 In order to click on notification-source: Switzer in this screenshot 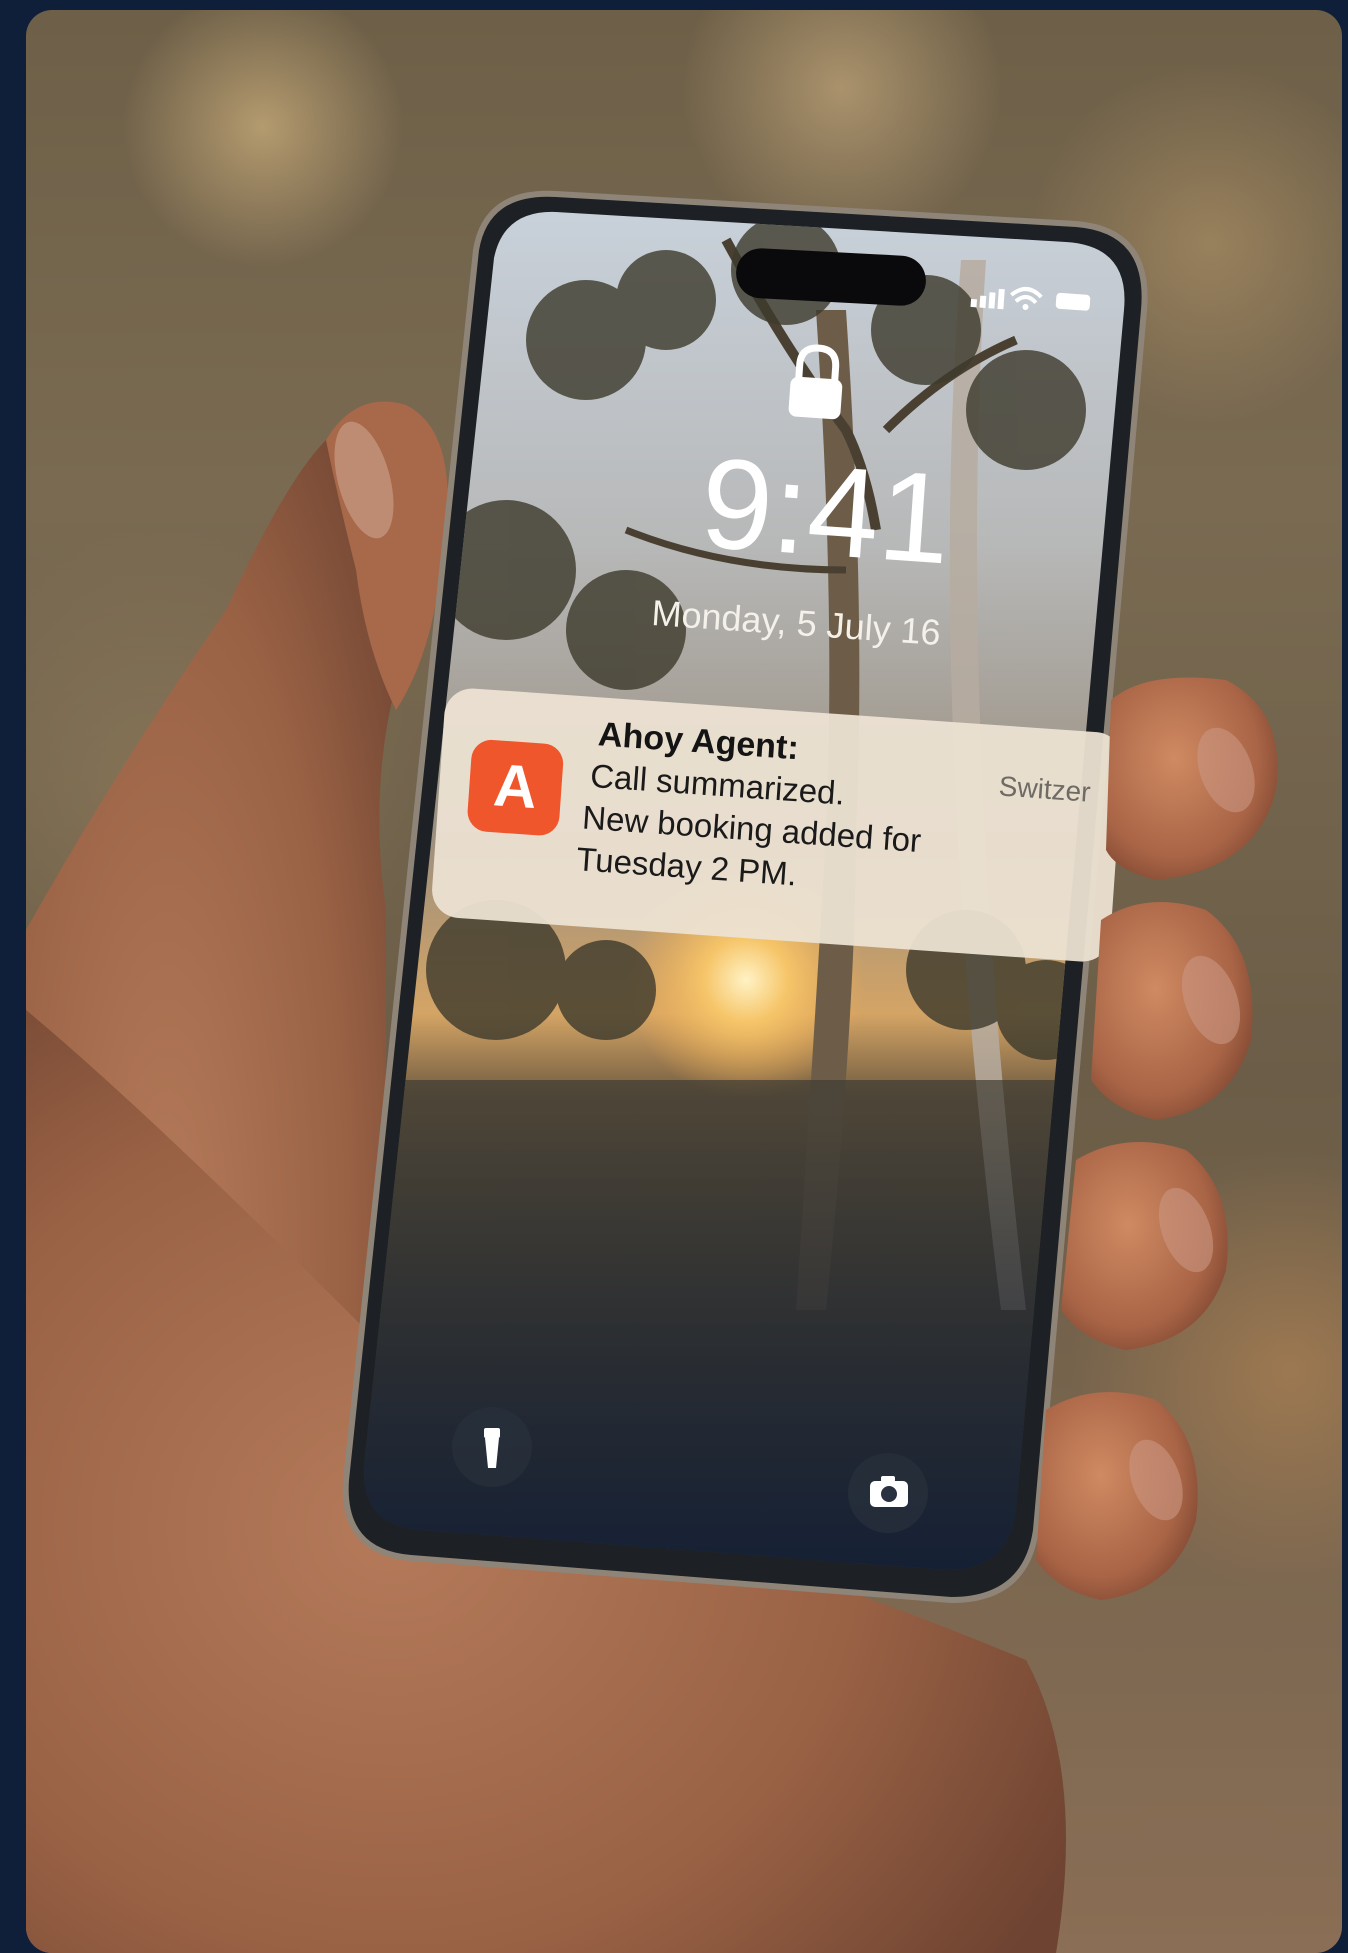, I will do `click(1045, 788)`.